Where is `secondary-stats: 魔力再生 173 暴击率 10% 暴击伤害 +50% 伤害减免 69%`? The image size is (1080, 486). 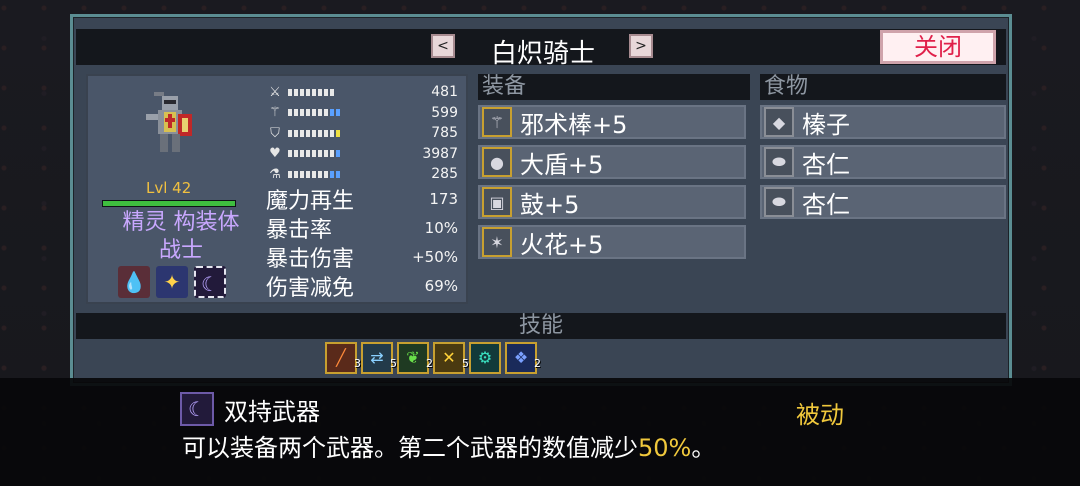 secondary-stats: 魔力再生 173 暴击率 10% 暴击伤害 +50% 伤害减免 69% is located at coordinates (364, 242).